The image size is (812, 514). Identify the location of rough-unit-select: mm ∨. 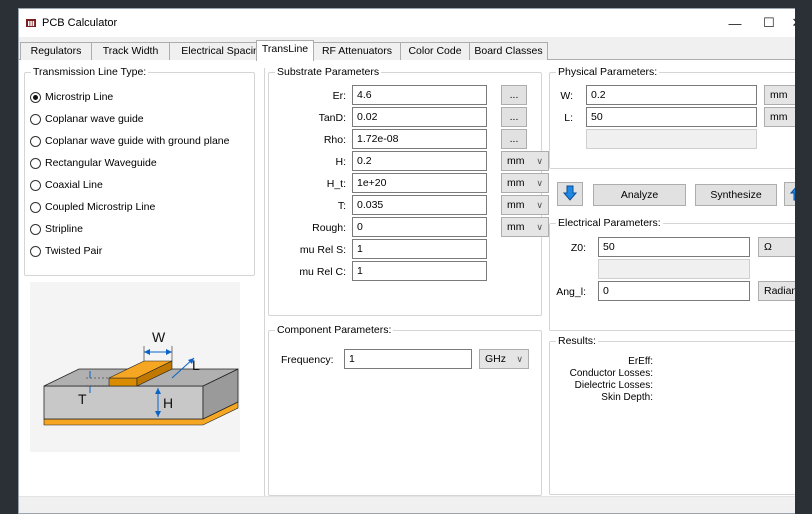
(525, 227).